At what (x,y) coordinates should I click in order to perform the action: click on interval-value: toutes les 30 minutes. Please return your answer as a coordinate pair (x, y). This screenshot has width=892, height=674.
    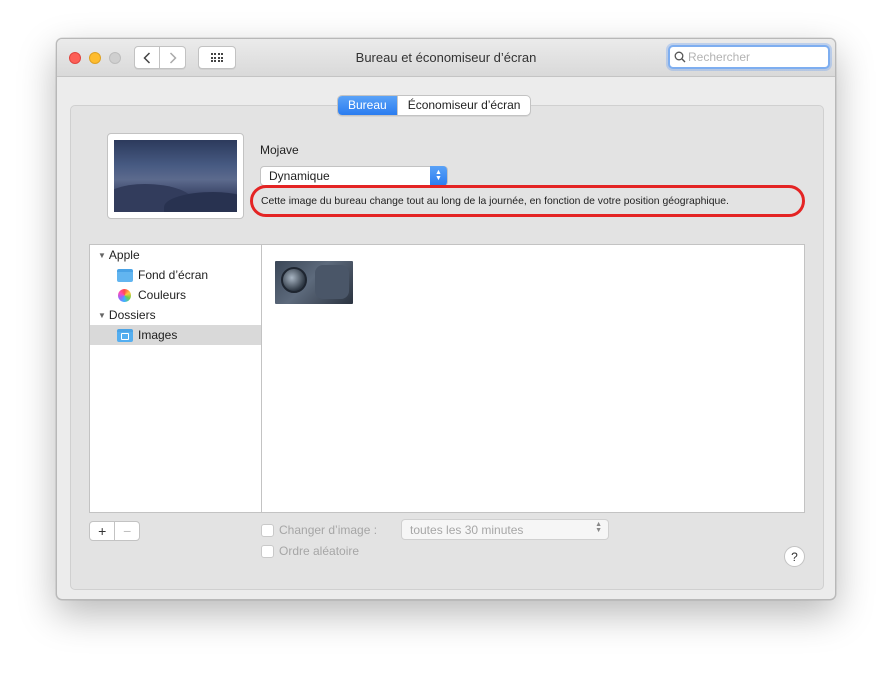
    Looking at the image, I should click on (467, 529).